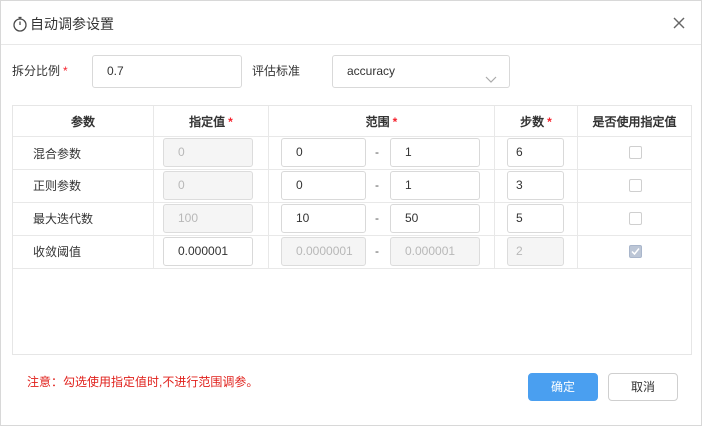 The image size is (702, 426). What do you see at coordinates (57, 186) in the screenshot?
I see `param-name: 正则参数` at bounding box center [57, 186].